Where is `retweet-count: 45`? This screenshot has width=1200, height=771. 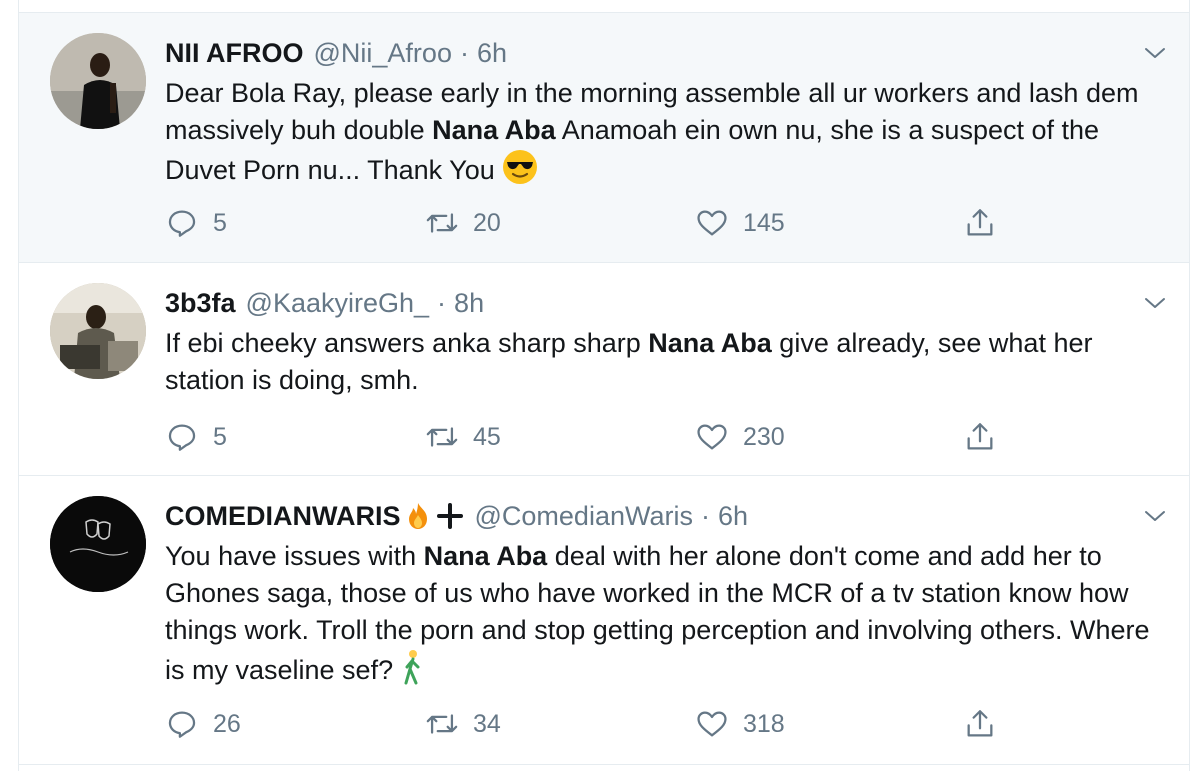
retweet-count: 45 is located at coordinates (487, 436).